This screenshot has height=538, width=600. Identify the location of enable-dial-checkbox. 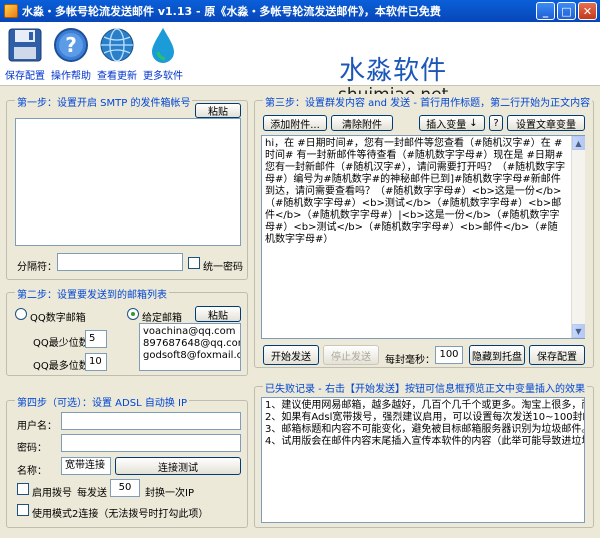
(23, 489).